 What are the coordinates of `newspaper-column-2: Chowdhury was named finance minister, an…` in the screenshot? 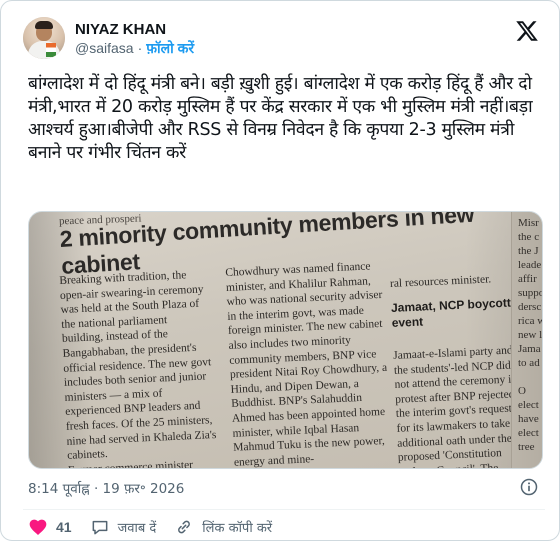 It's located at (306, 364).